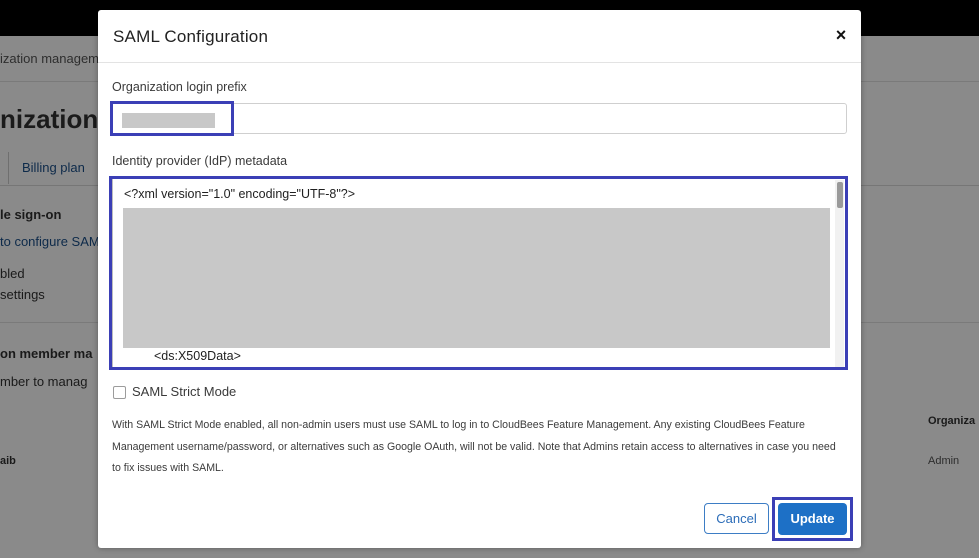 Image resolution: width=979 pixels, height=558 pixels. Describe the element at coordinates (812, 519) in the screenshot. I see `update-highlight-box` at that location.